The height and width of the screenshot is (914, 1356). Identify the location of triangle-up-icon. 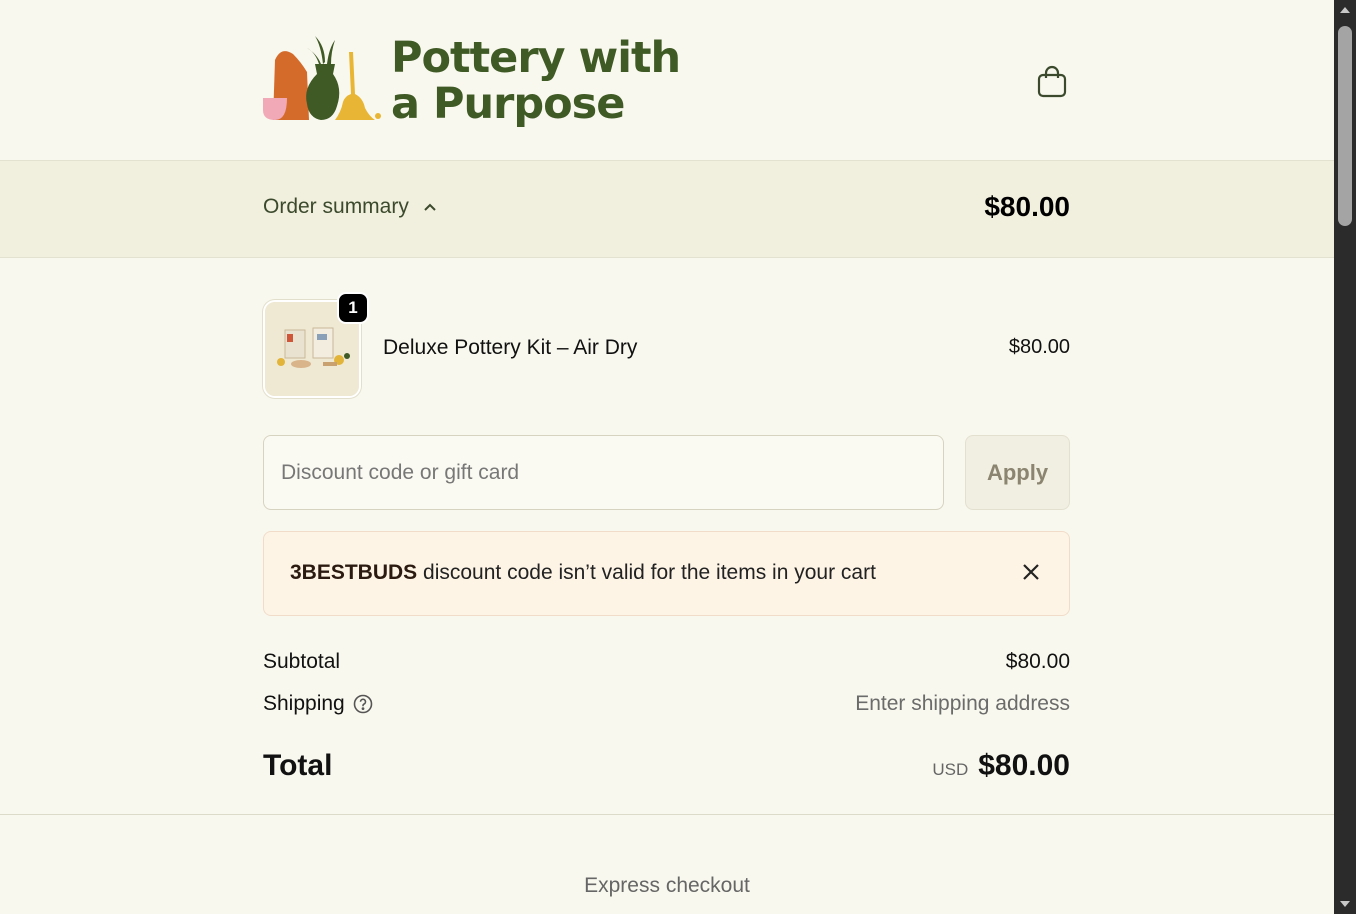
(1345, 10).